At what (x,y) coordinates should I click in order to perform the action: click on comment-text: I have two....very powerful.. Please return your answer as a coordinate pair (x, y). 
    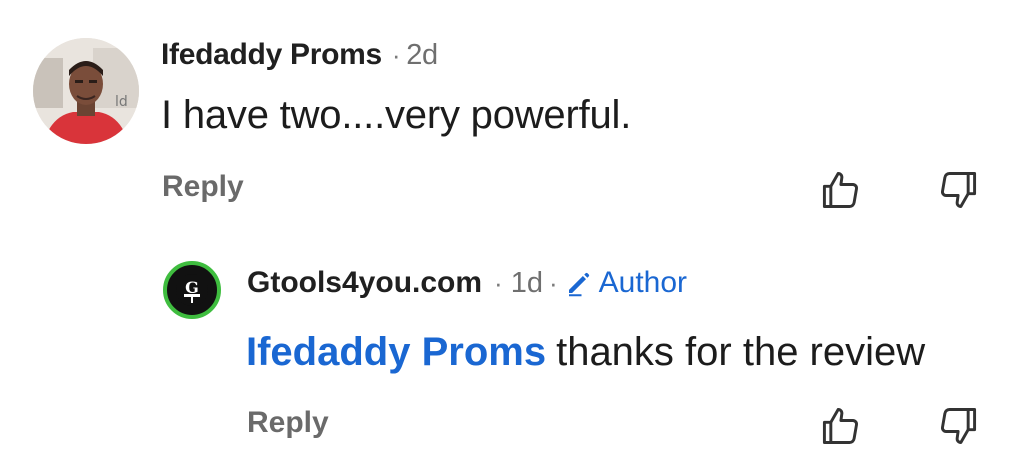
    Looking at the image, I should click on (396, 115).